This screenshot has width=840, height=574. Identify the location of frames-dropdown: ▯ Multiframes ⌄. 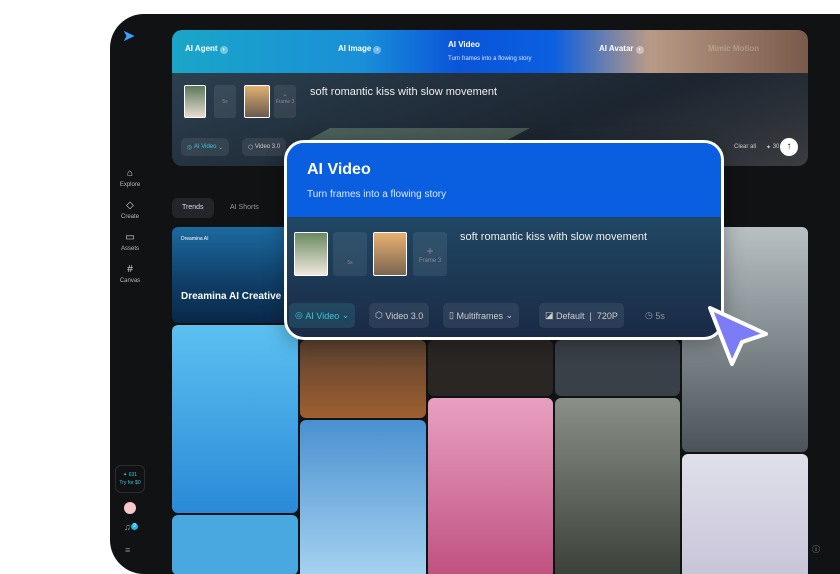
(481, 315).